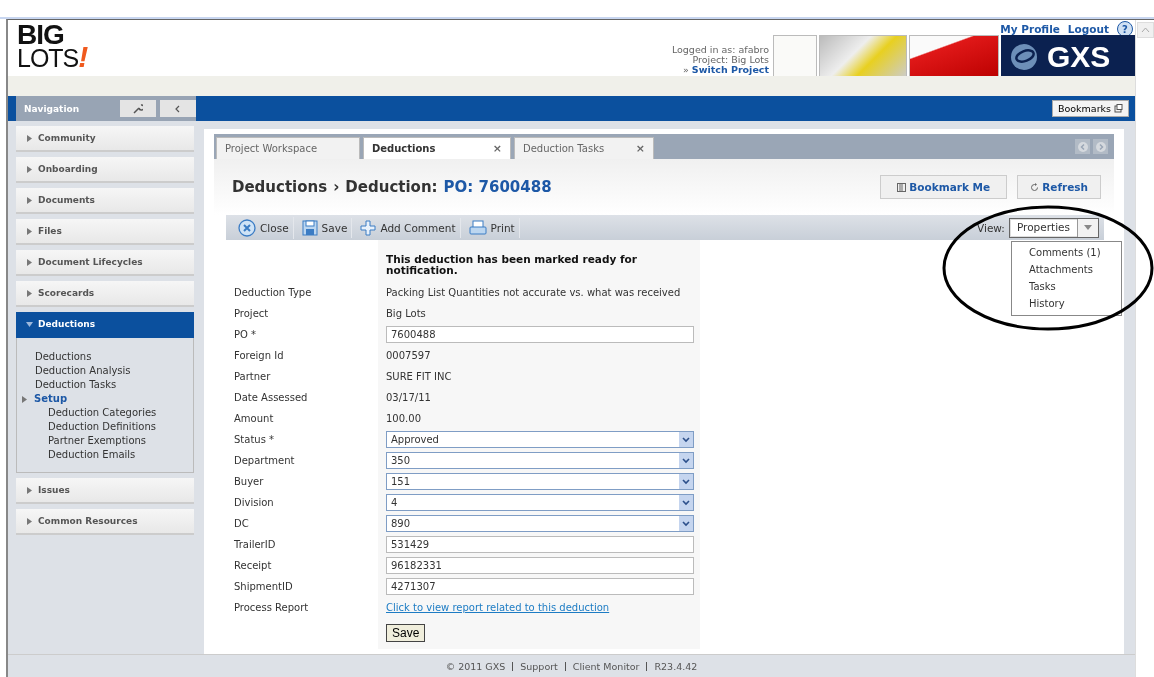  Describe the element at coordinates (263, 586) in the screenshot. I see `field-label: ShipmentID` at that location.